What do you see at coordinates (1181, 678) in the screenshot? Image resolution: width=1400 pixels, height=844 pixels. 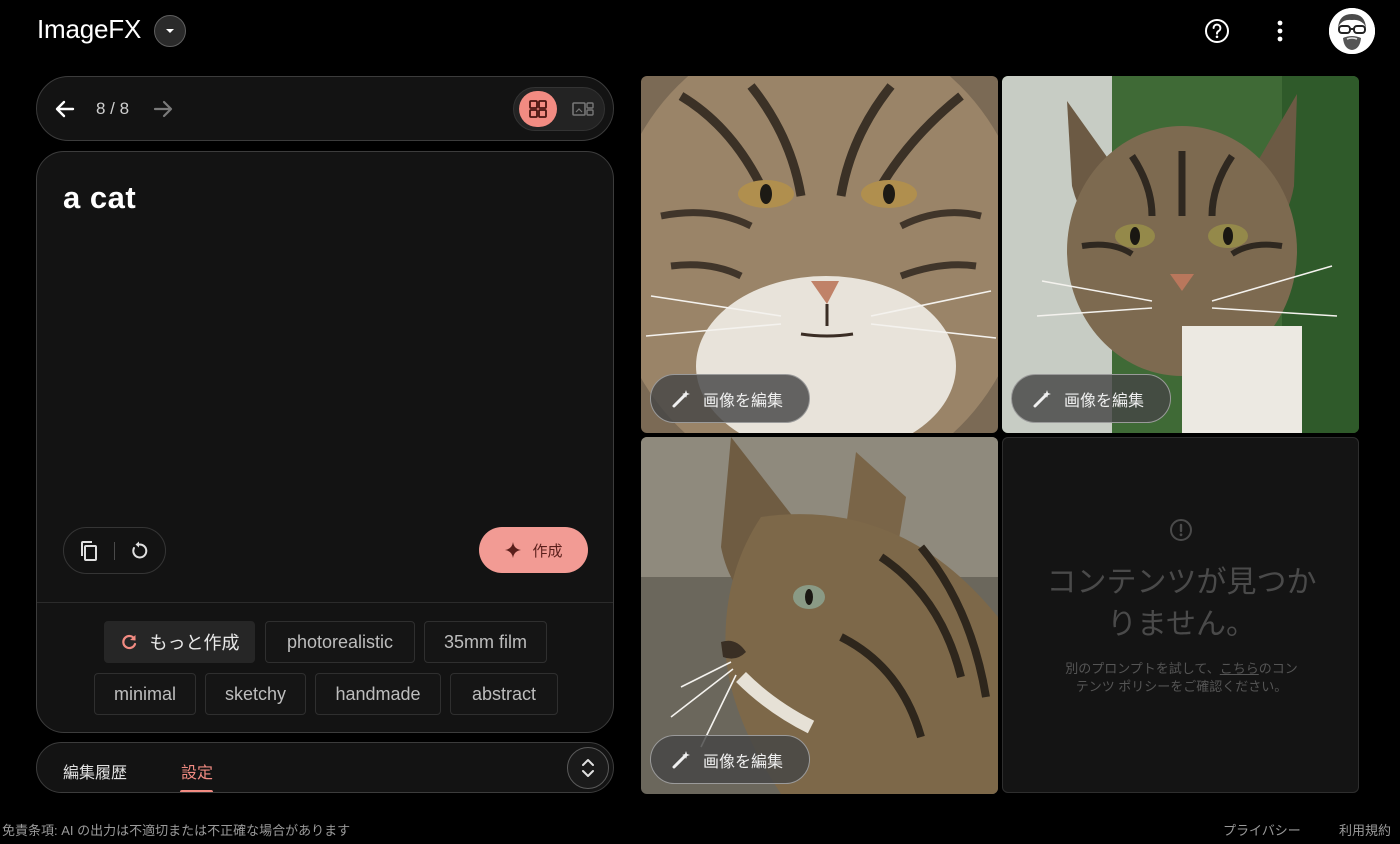 I see `empty-description: 別のプロンプトを試して、こちらのコンテンツ ポリシーをご確認ください。` at bounding box center [1181, 678].